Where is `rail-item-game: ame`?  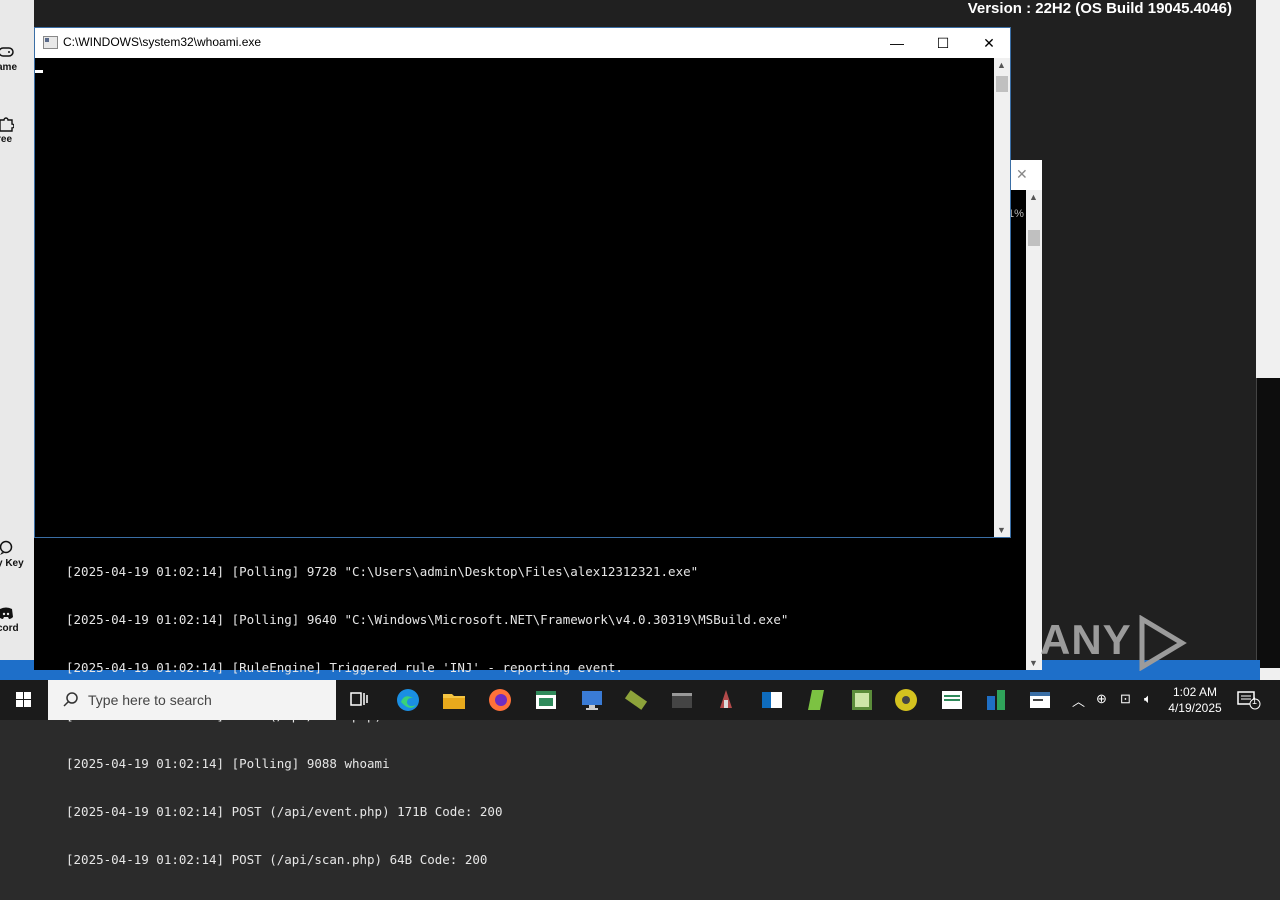 rail-item-game: ame is located at coordinates (17, 58).